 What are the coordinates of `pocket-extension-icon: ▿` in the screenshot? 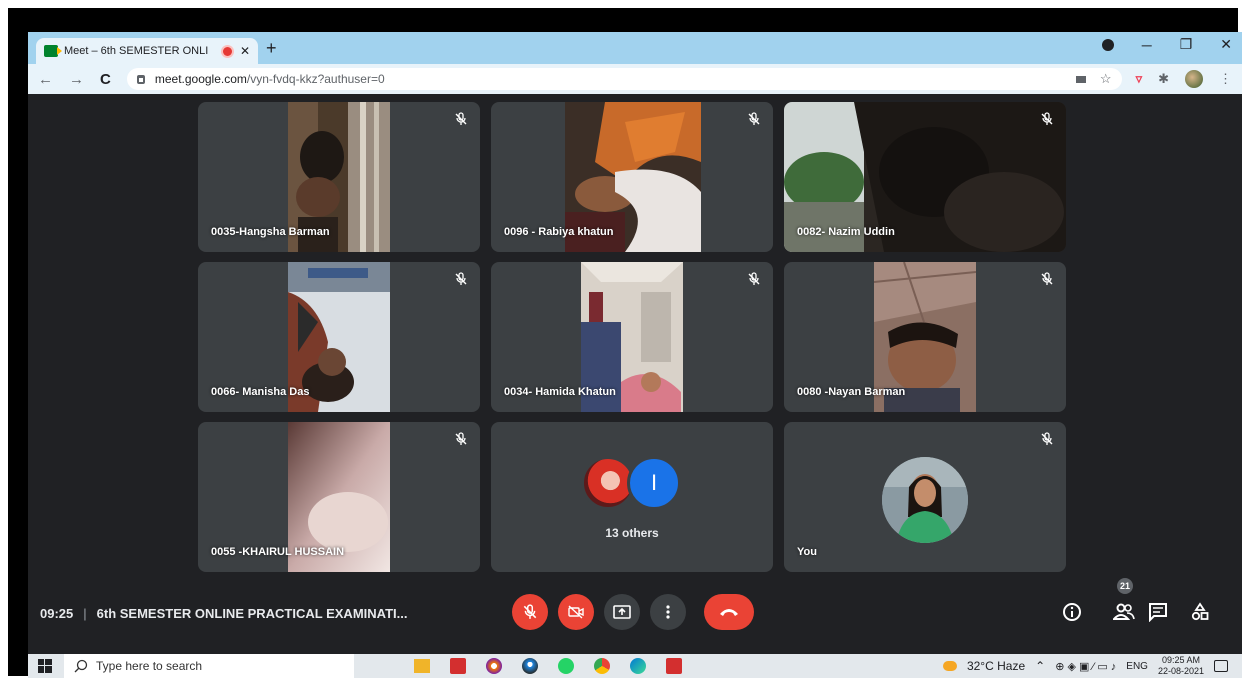 It's located at (1139, 79).